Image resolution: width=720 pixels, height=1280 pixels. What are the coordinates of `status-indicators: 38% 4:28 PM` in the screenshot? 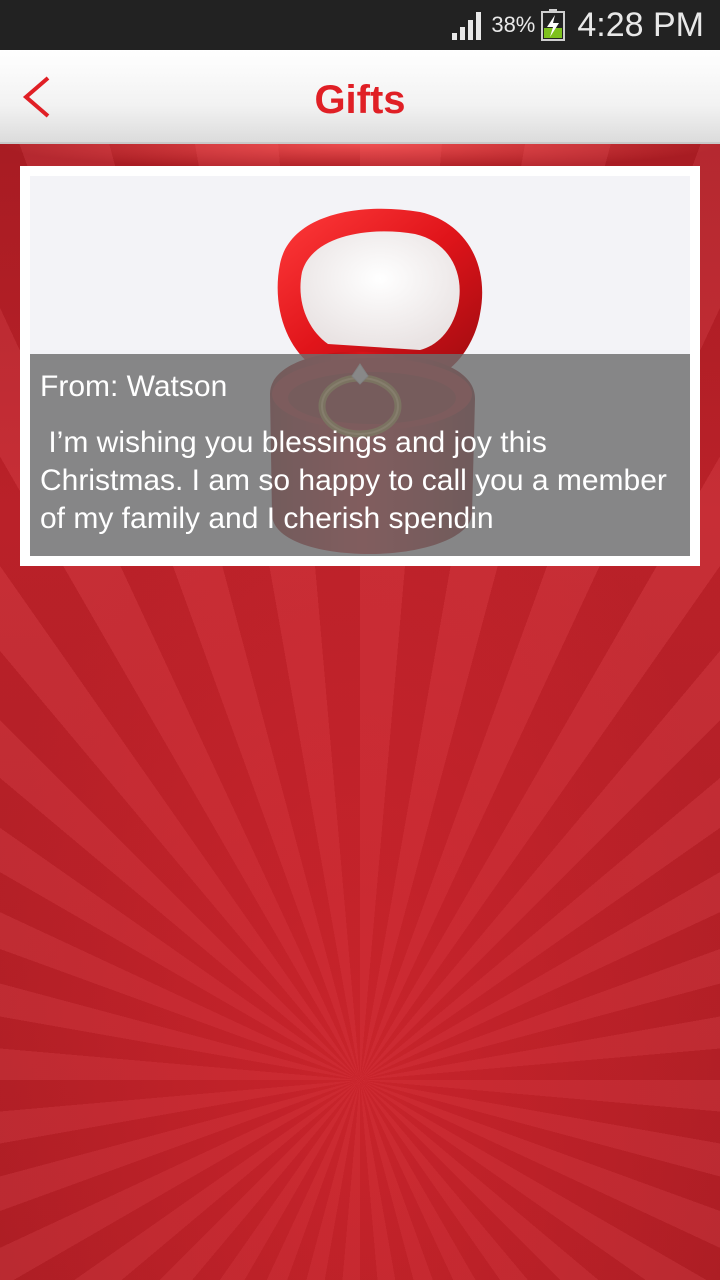 It's located at (577, 25).